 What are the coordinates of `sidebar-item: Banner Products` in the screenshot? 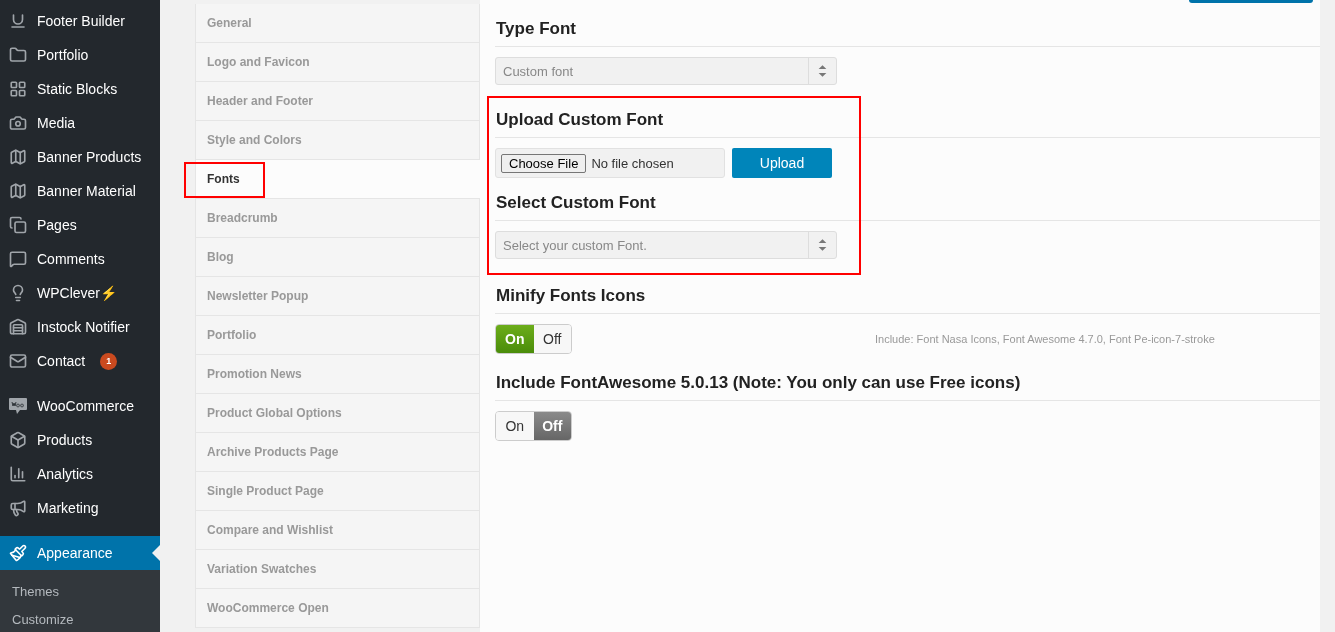 It's located at (80, 157).